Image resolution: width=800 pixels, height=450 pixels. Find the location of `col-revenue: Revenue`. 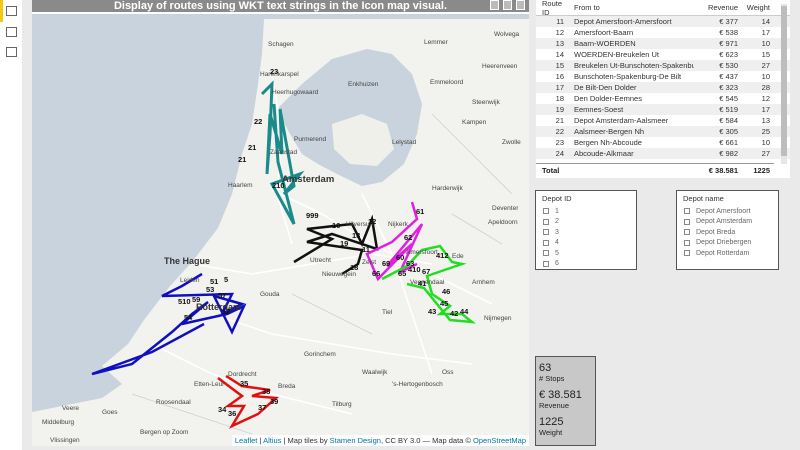

col-revenue: Revenue is located at coordinates (716, 7).